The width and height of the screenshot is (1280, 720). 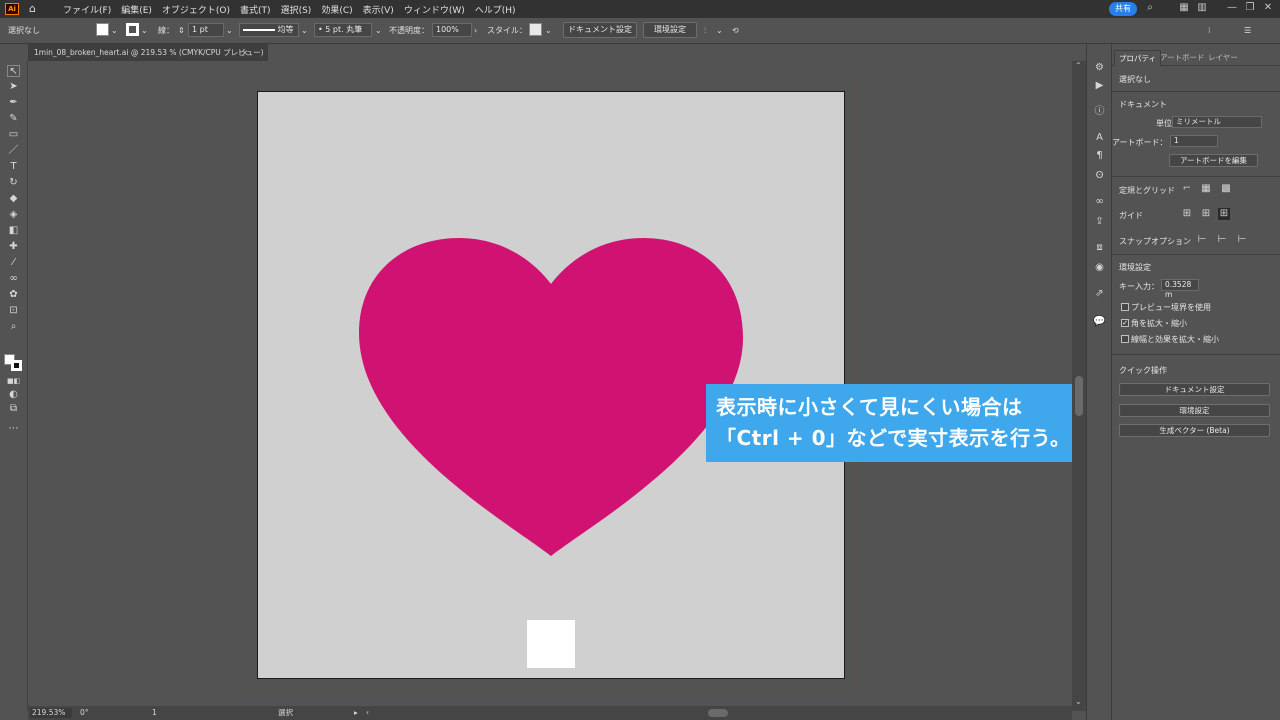 What do you see at coordinates (51, 713) in the screenshot?
I see `zoom-field: 219.53%` at bounding box center [51, 713].